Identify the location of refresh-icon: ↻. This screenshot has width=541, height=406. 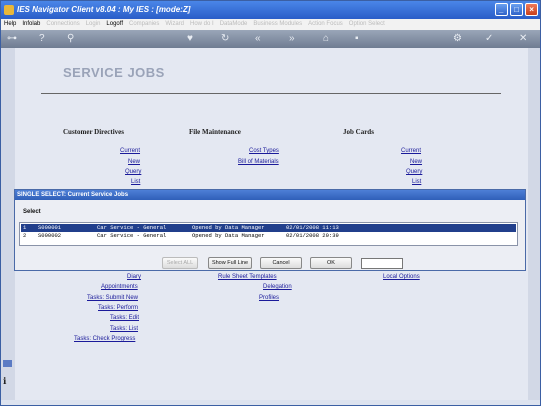
(225, 39).